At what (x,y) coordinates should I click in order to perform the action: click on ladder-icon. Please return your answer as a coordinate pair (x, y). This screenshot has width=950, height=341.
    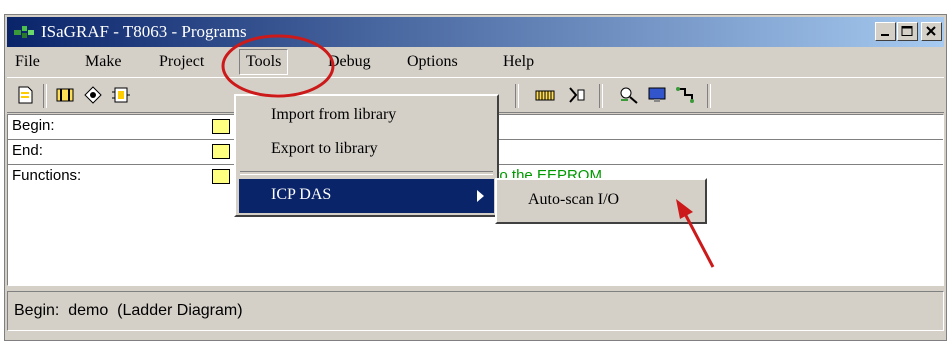
    Looking at the image, I should click on (65, 95).